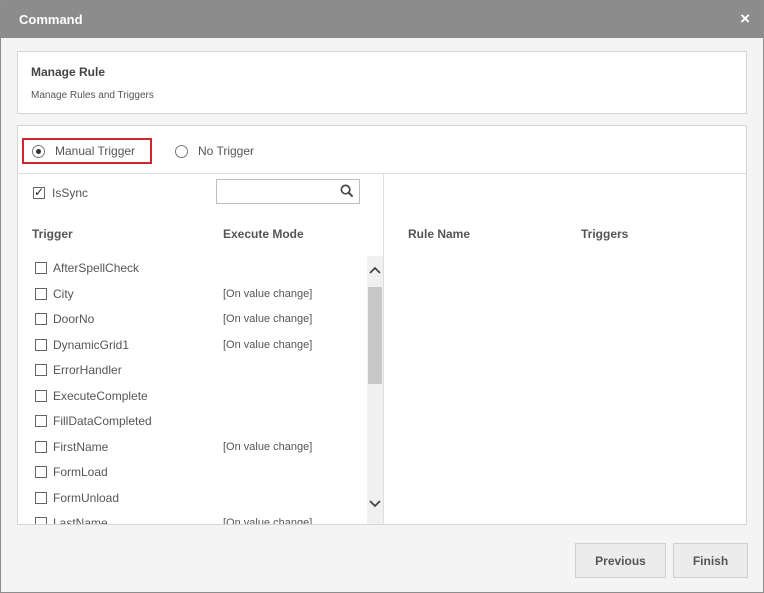 The width and height of the screenshot is (764, 593). What do you see at coordinates (263, 234) in the screenshot?
I see `execute-mode-column-header: Execute Mode` at bounding box center [263, 234].